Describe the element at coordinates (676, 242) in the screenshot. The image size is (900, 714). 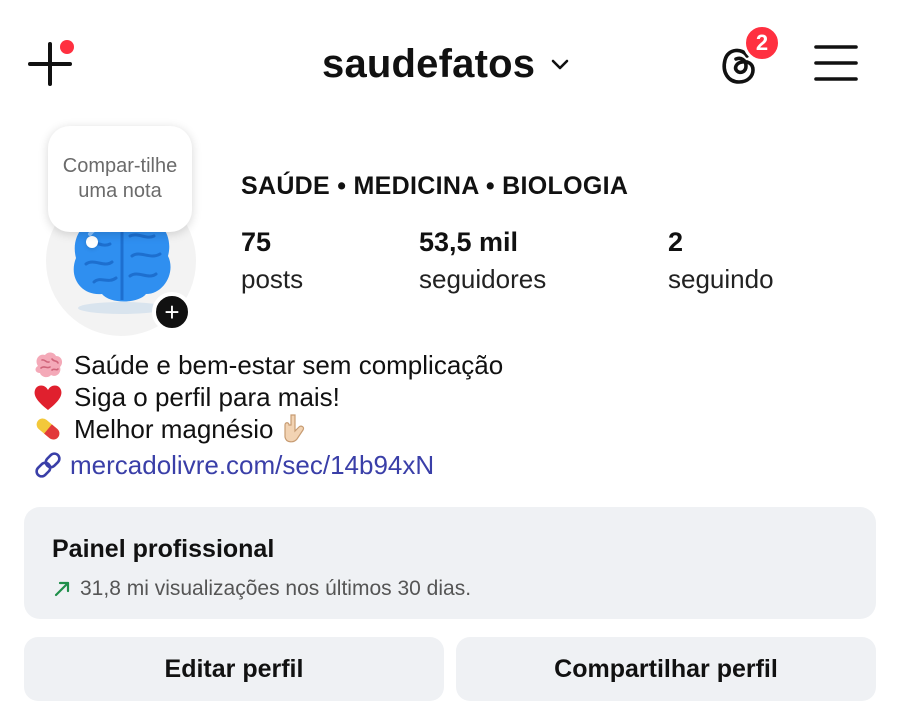
I see `following-count: 2` at that location.